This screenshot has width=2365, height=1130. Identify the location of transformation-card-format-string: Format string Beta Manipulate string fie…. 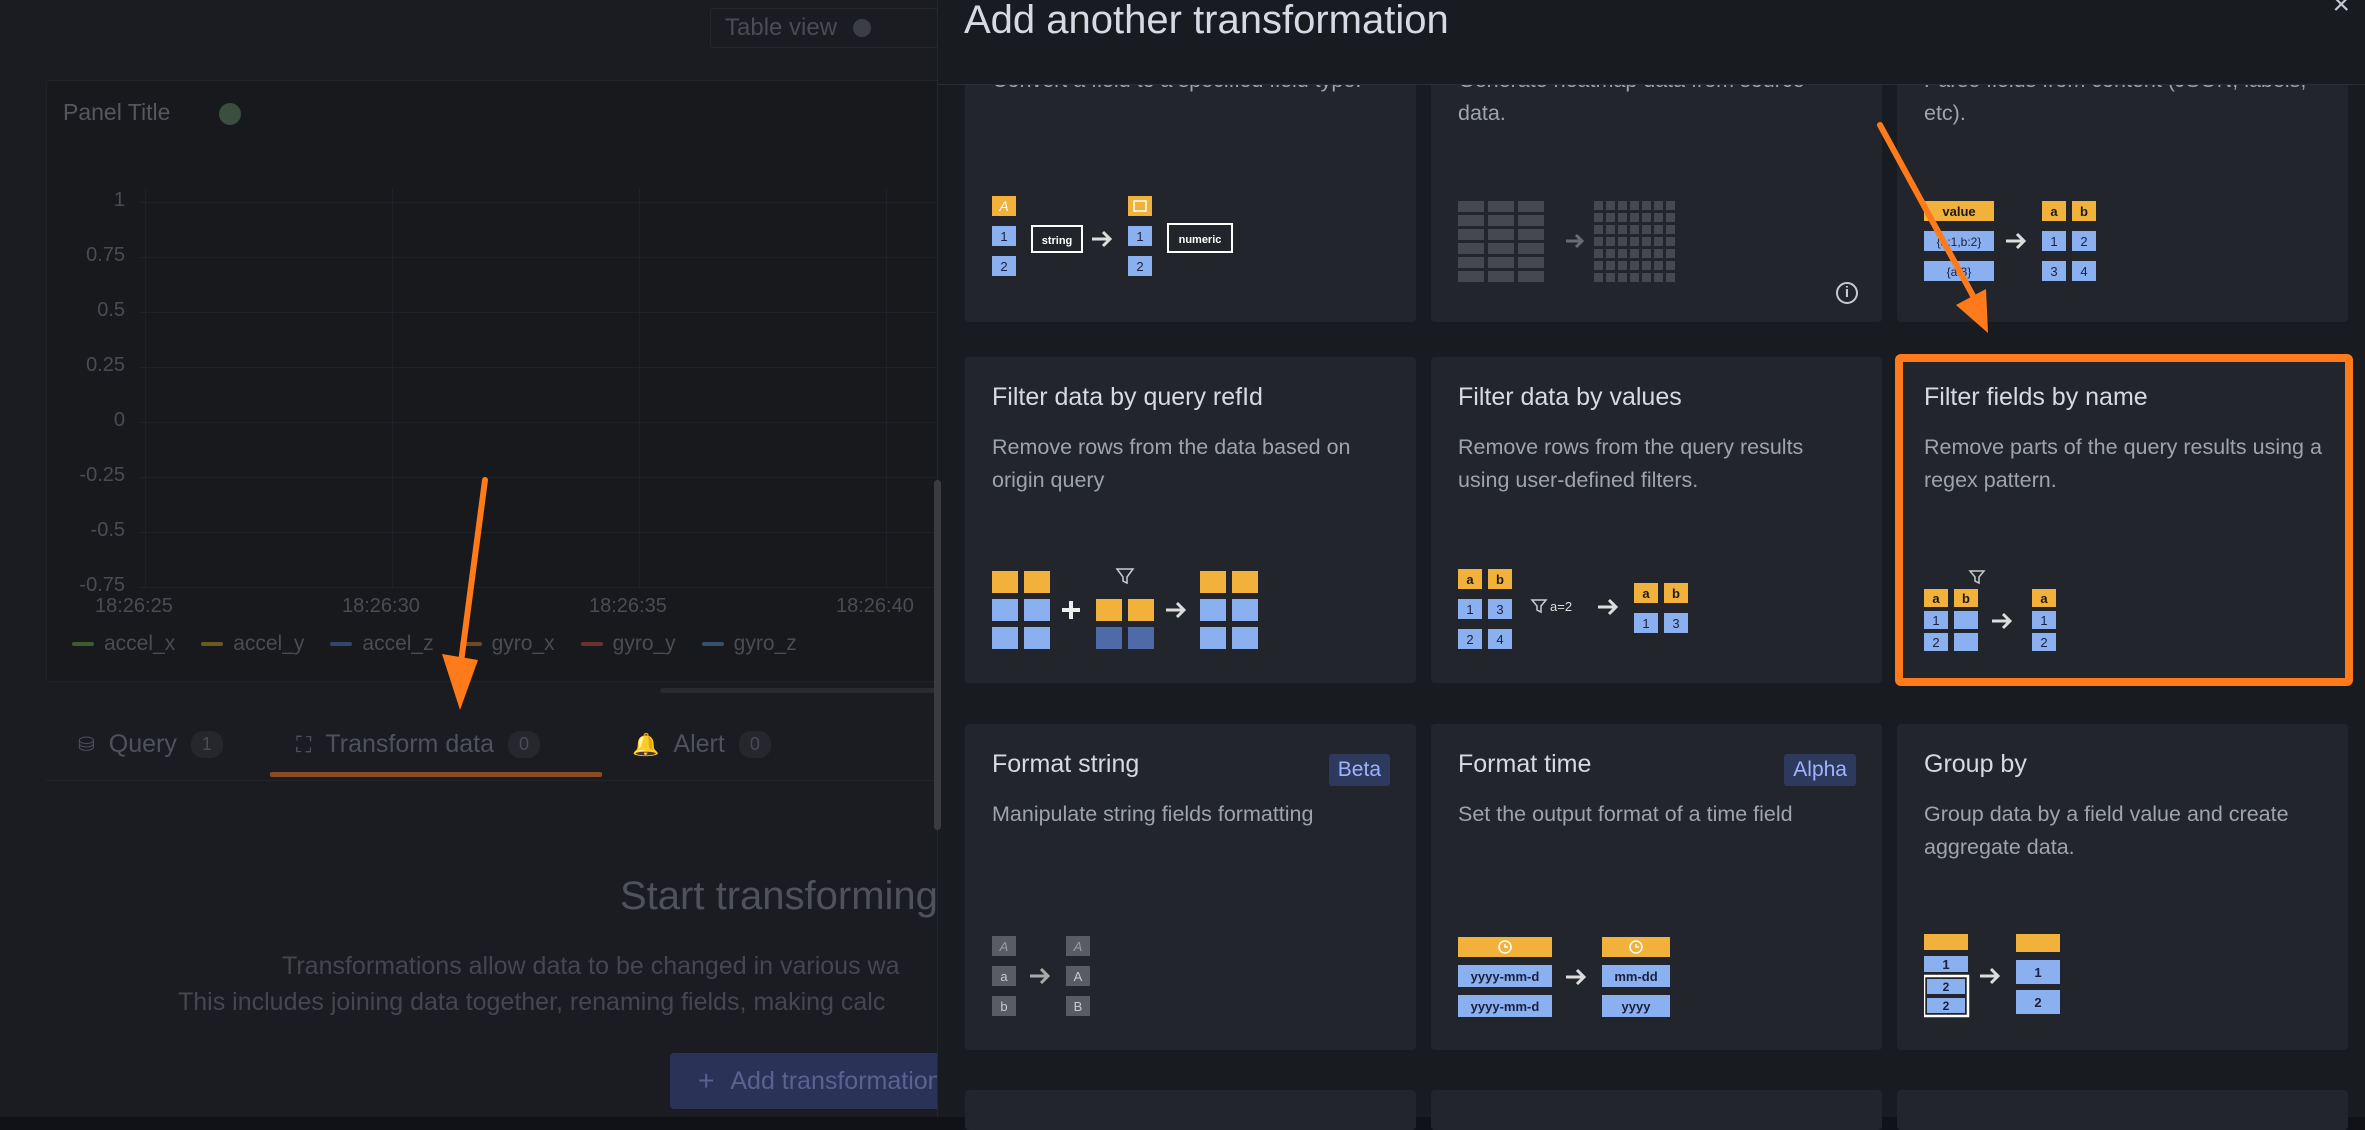
(1190, 887).